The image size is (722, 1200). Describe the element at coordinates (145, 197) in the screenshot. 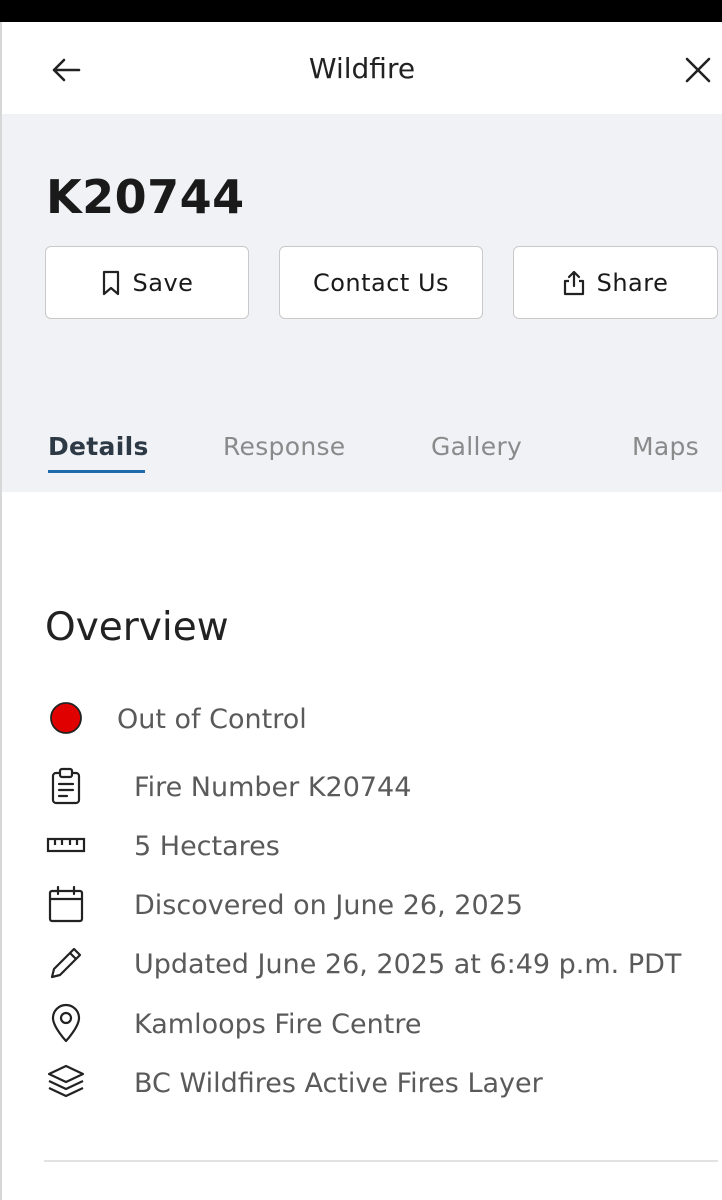

I see `fire-id-heading: K20744` at that location.